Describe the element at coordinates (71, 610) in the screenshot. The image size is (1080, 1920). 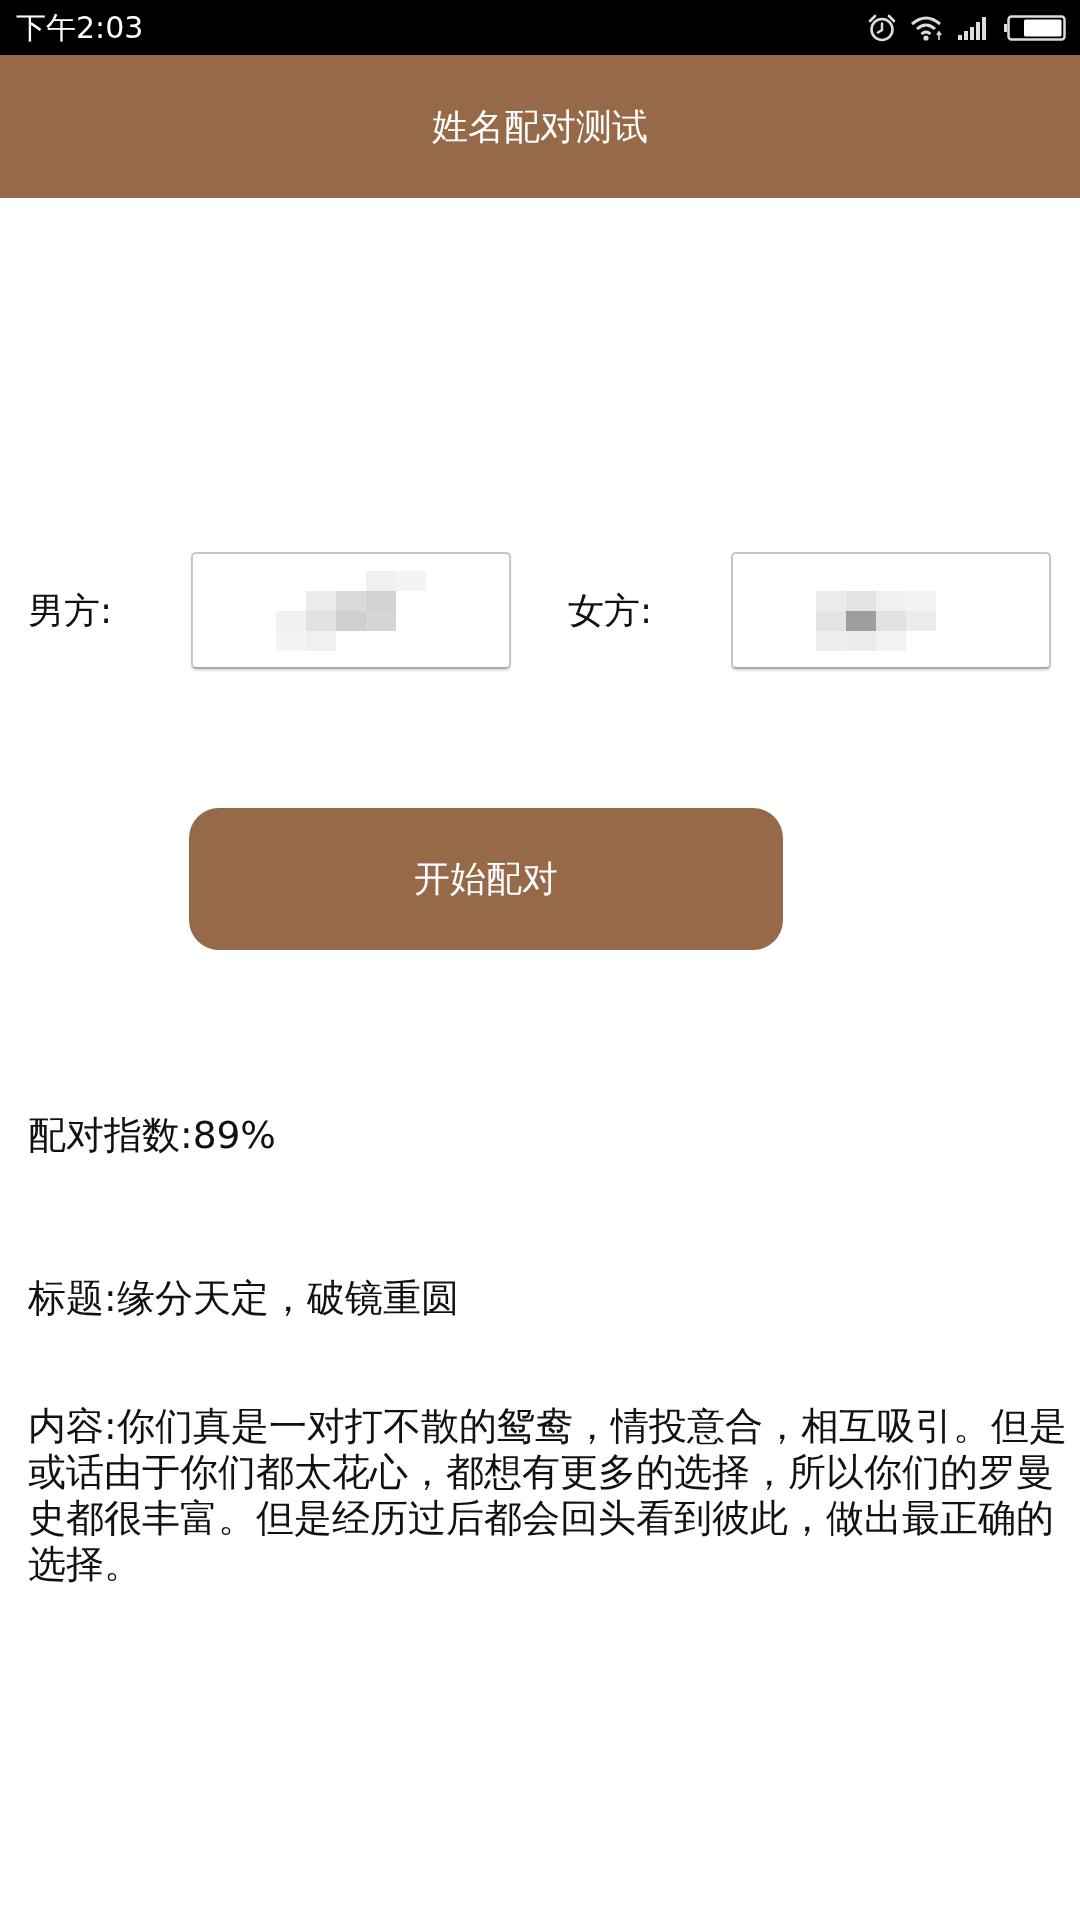
I see `field-label: 男方:` at that location.